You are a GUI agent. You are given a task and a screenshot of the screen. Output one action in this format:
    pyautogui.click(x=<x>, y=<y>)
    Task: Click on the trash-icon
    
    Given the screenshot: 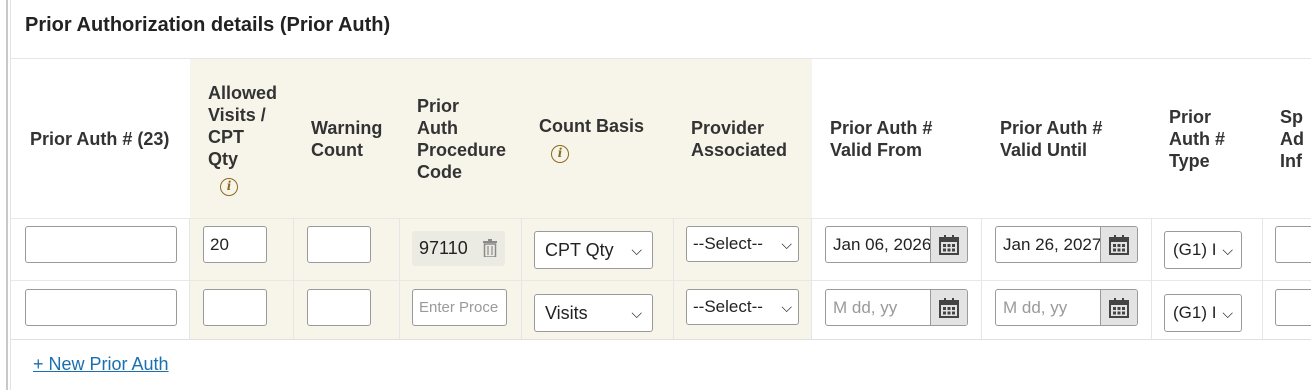 What is the action you would take?
    pyautogui.click(x=490, y=248)
    